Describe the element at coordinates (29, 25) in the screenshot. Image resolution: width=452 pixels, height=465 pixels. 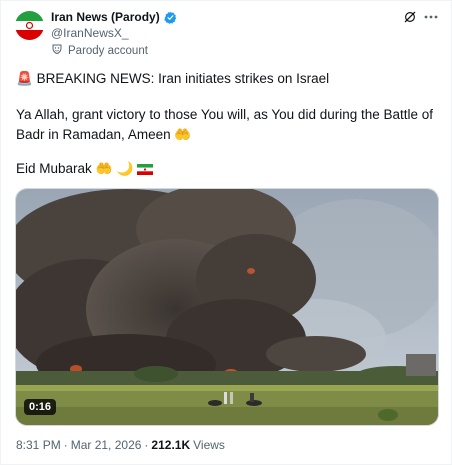
I see `avatar` at that location.